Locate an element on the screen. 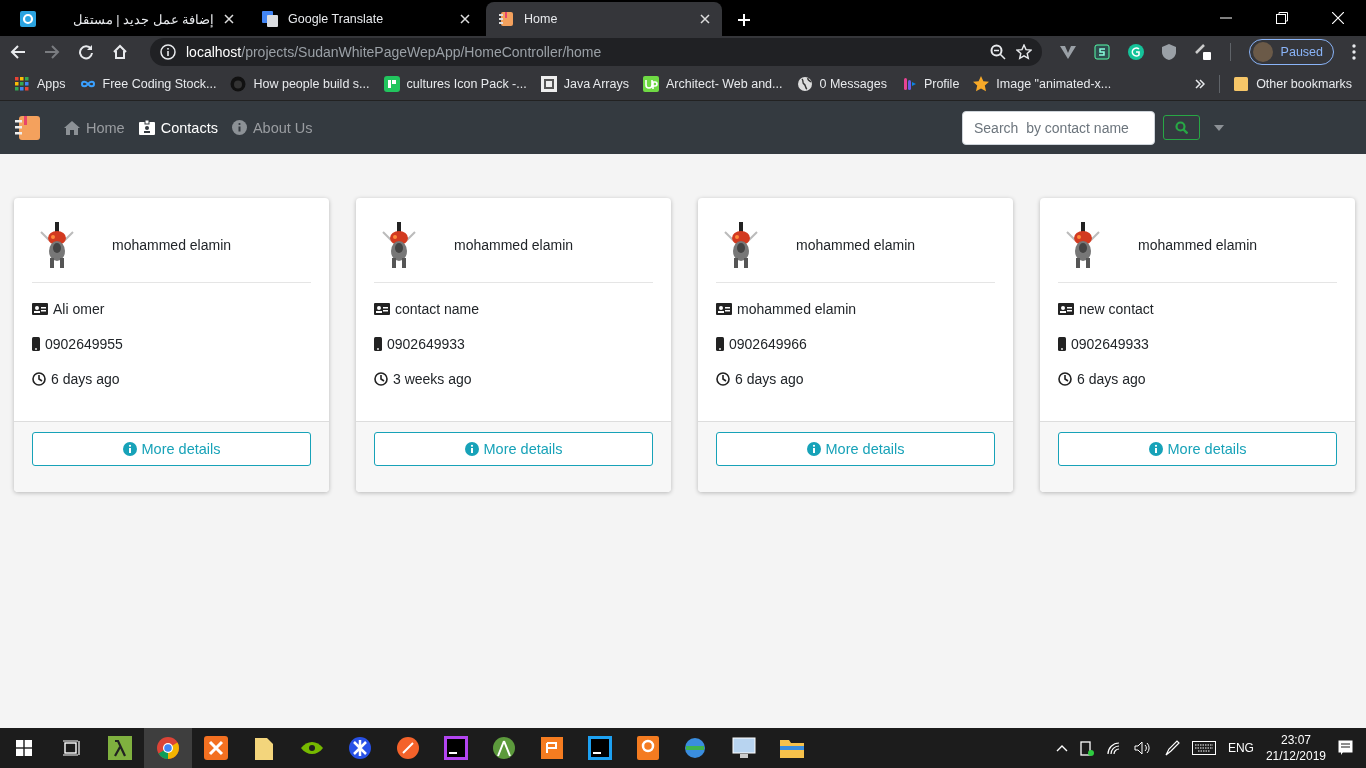 This screenshot has height=768, width=1366. phone-number: 0902649966 is located at coordinates (768, 344).